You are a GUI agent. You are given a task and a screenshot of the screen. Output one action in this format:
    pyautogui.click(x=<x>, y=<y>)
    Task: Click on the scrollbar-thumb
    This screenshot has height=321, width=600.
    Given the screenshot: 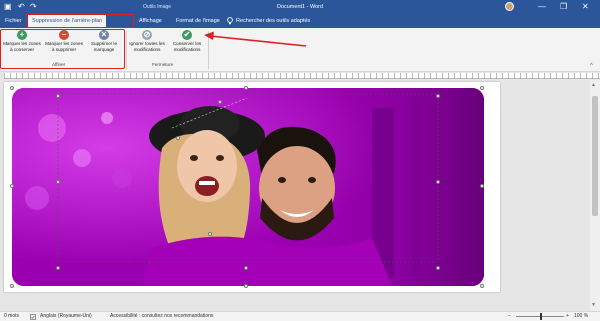 What is the action you would take?
    pyautogui.click(x=595, y=156)
    